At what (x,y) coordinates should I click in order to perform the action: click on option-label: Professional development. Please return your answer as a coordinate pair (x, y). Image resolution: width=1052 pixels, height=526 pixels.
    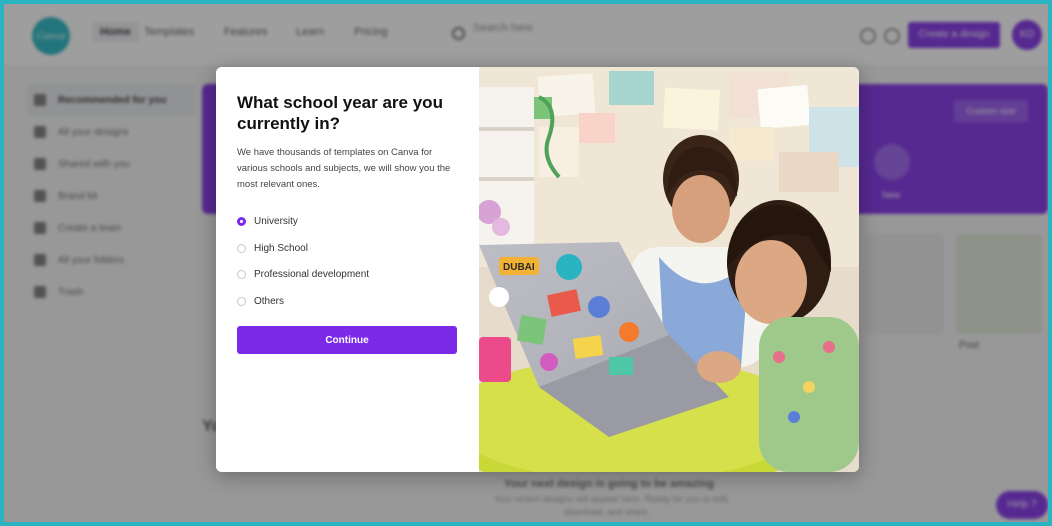
    Looking at the image, I should click on (312, 274).